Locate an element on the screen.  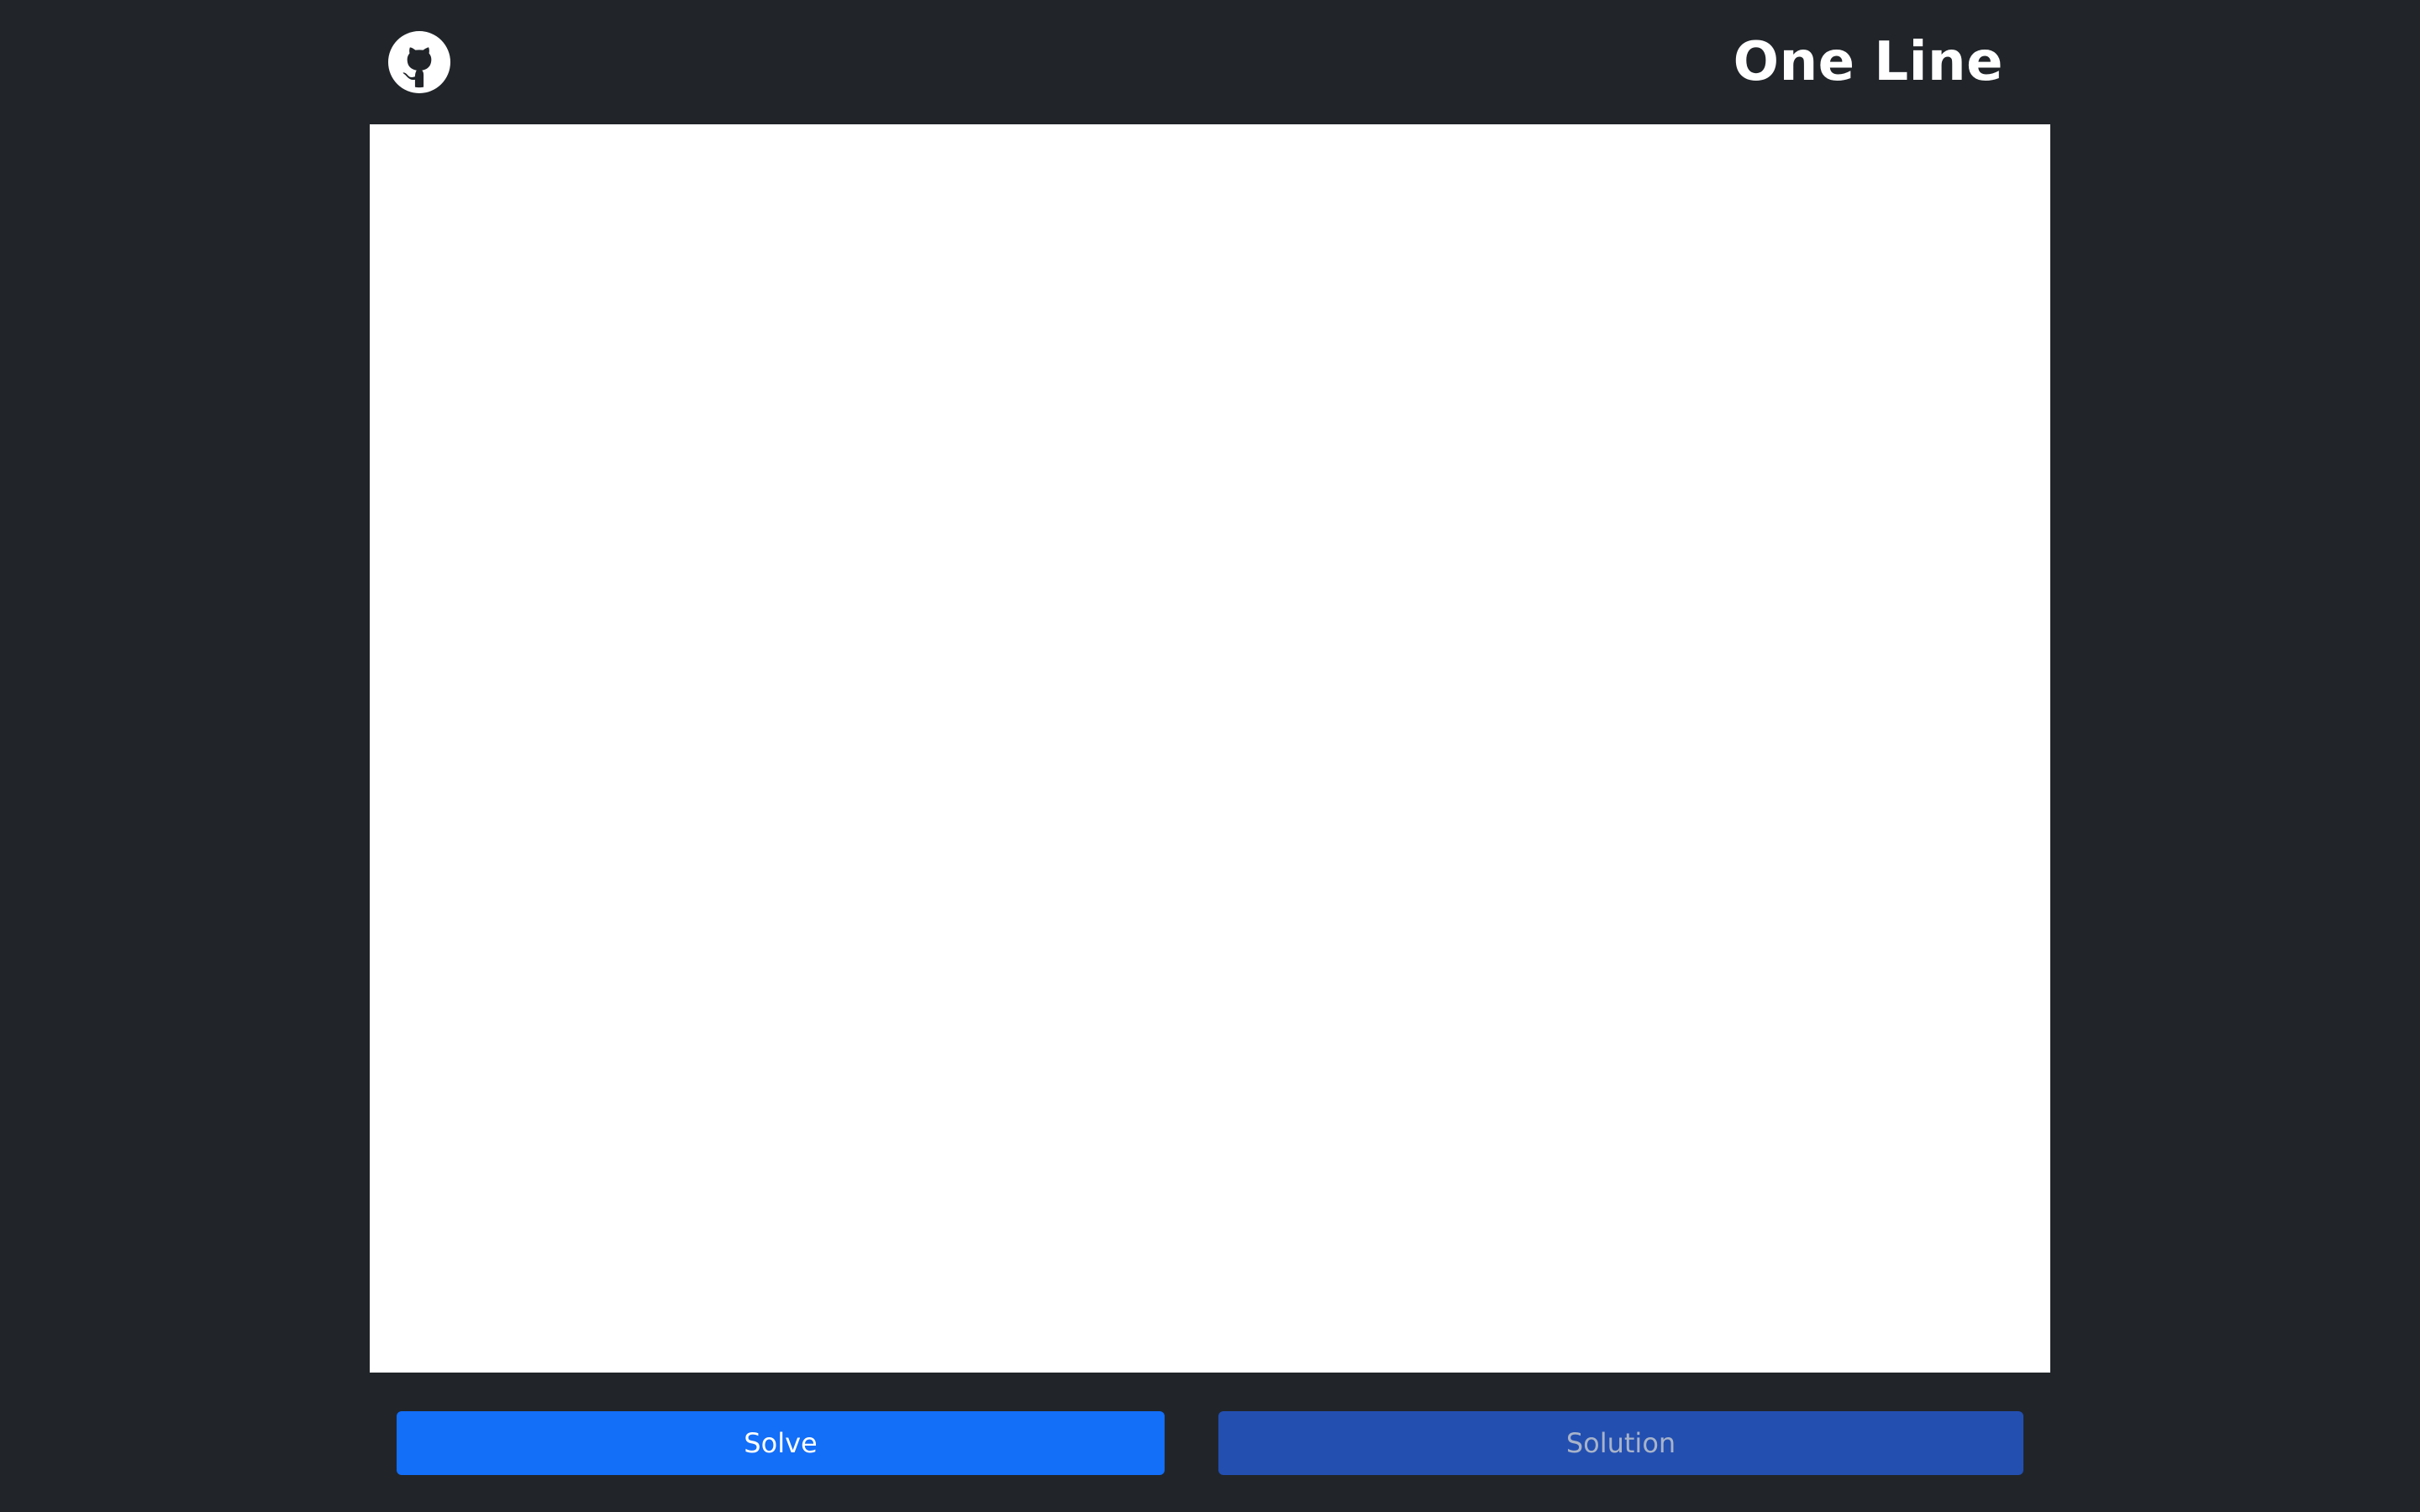
app-title: One Line is located at coordinates (1868, 62).